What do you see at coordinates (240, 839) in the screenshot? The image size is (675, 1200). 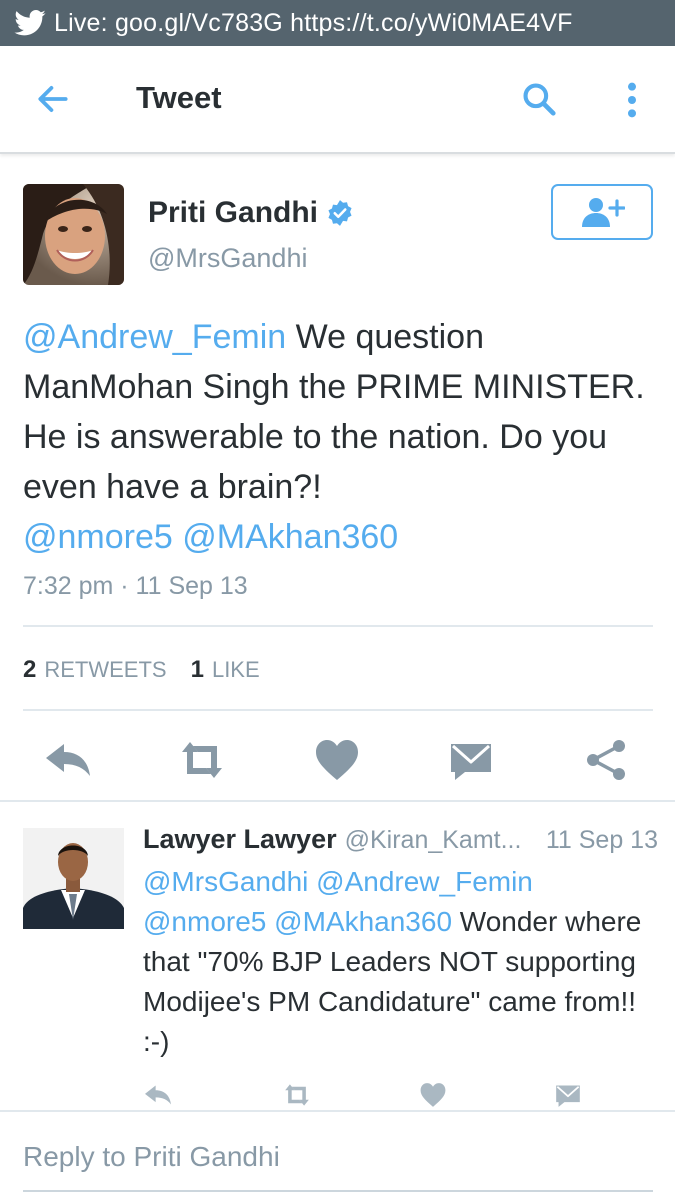 I see `reply-author-name: Lawyer Lawyer` at bounding box center [240, 839].